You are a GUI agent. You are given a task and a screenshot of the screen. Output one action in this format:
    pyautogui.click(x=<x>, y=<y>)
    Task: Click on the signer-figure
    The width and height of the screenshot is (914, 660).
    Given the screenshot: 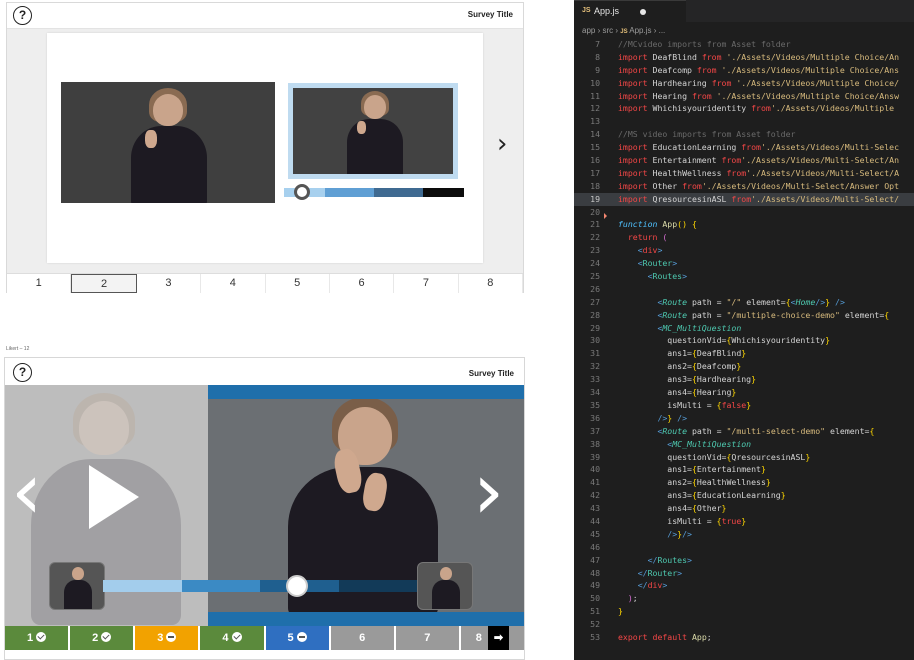 What is the action you would take?
    pyautogui.click(x=374, y=132)
    